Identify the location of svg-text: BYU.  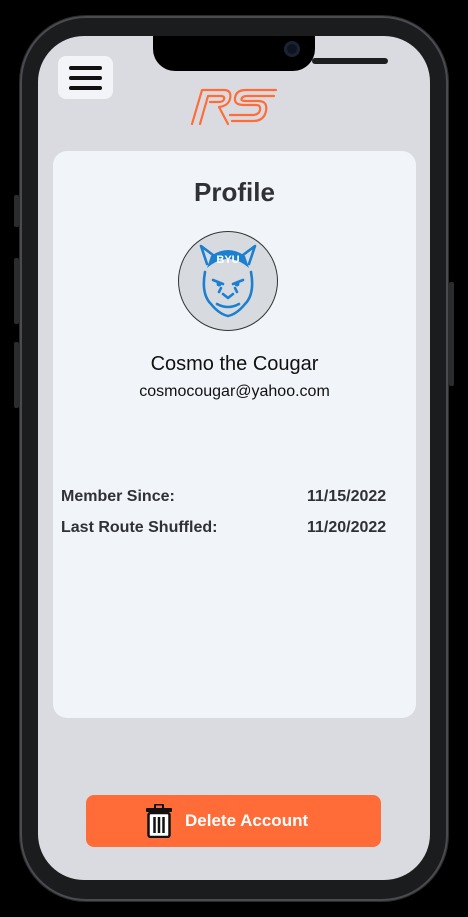
(227, 260).